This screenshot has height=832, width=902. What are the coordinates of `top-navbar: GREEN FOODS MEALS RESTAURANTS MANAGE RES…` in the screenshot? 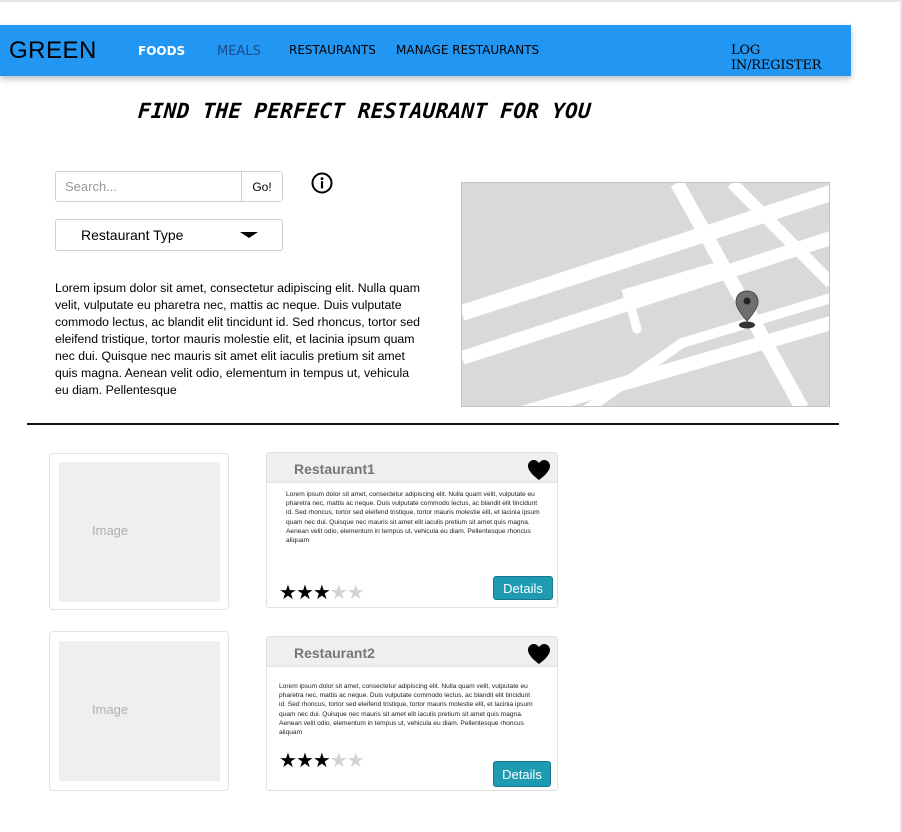 It's located at (425, 50).